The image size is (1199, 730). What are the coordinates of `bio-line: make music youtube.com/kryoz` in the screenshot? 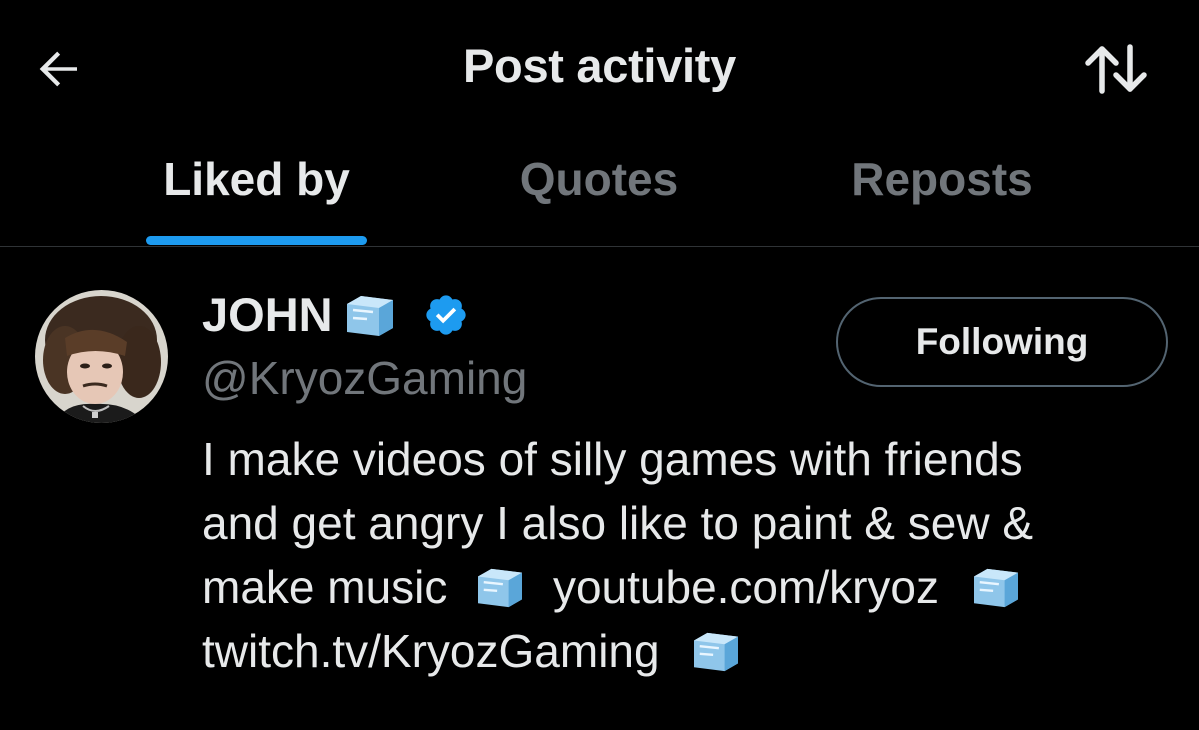 It's located at (682, 587).